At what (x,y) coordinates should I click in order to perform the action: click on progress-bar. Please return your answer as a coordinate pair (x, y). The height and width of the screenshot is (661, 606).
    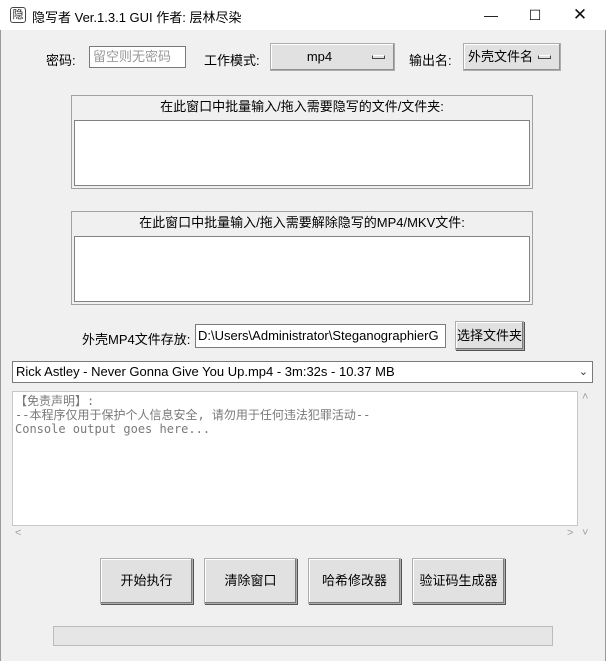
    Looking at the image, I should click on (303, 636).